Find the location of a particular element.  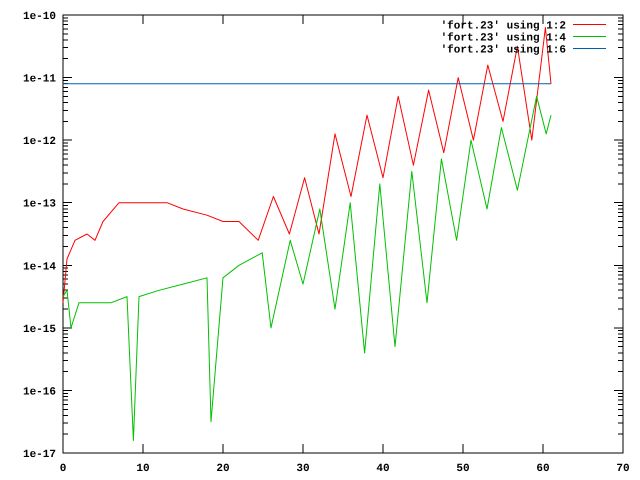

axis-tick-label: 1e-13 is located at coordinates (39, 204).